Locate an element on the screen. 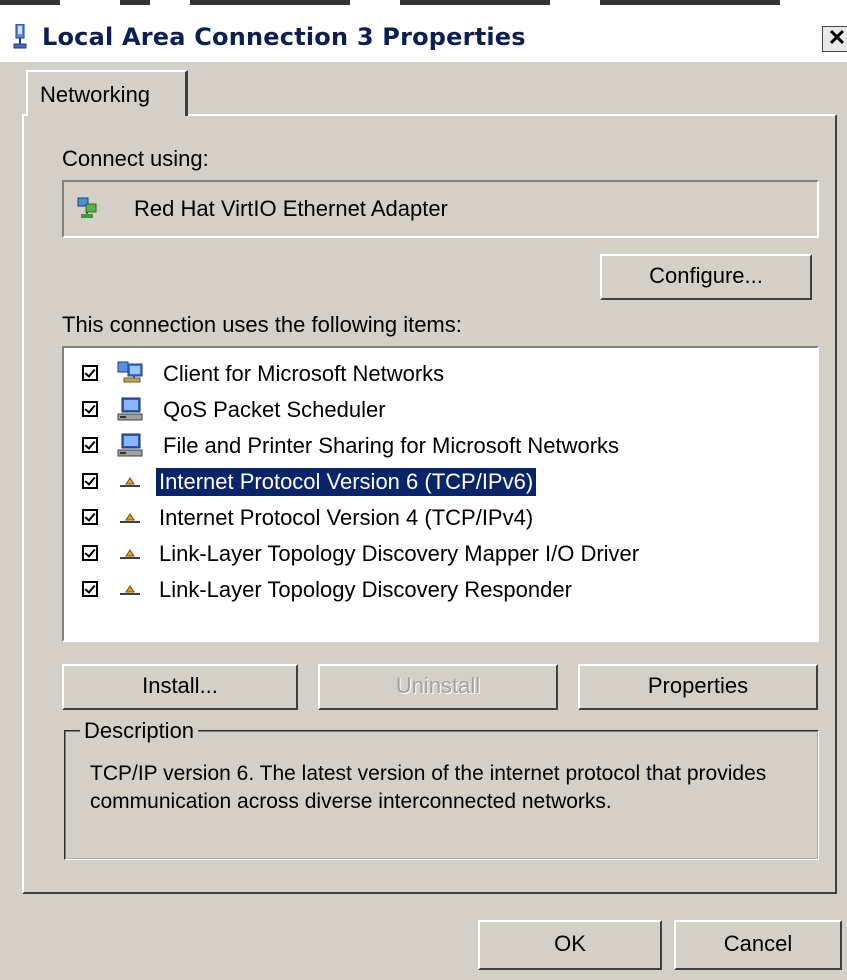 This screenshot has width=847, height=980. tab-networking: Networking is located at coordinates (107, 93).